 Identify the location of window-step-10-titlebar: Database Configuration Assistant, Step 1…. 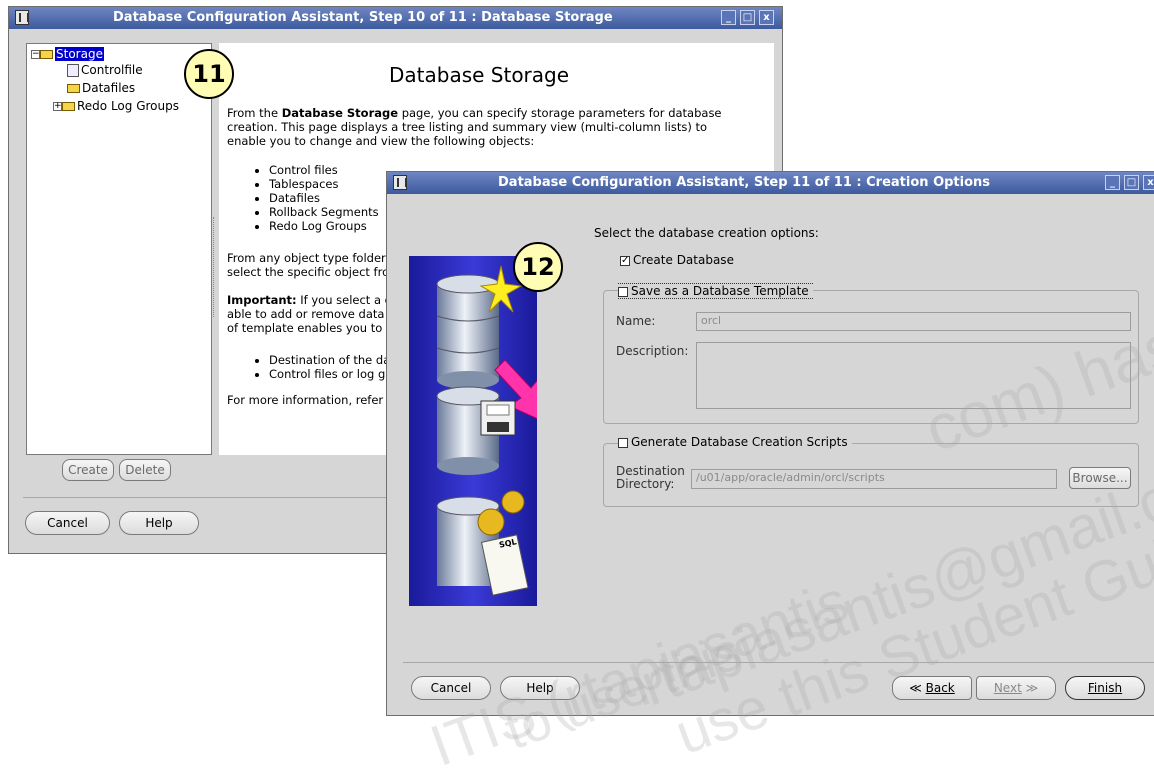
(395, 18).